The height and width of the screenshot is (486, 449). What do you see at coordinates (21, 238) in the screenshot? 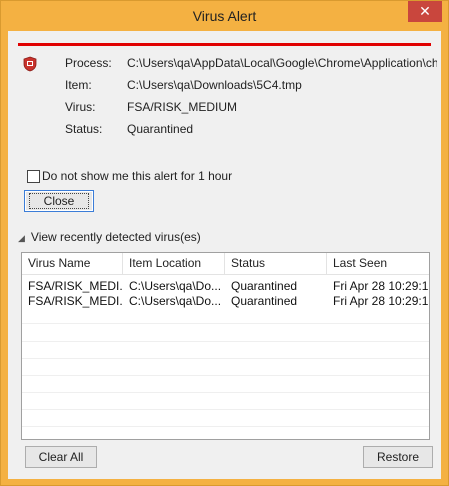
I see `collapse-arrow-icon: ◢` at bounding box center [21, 238].